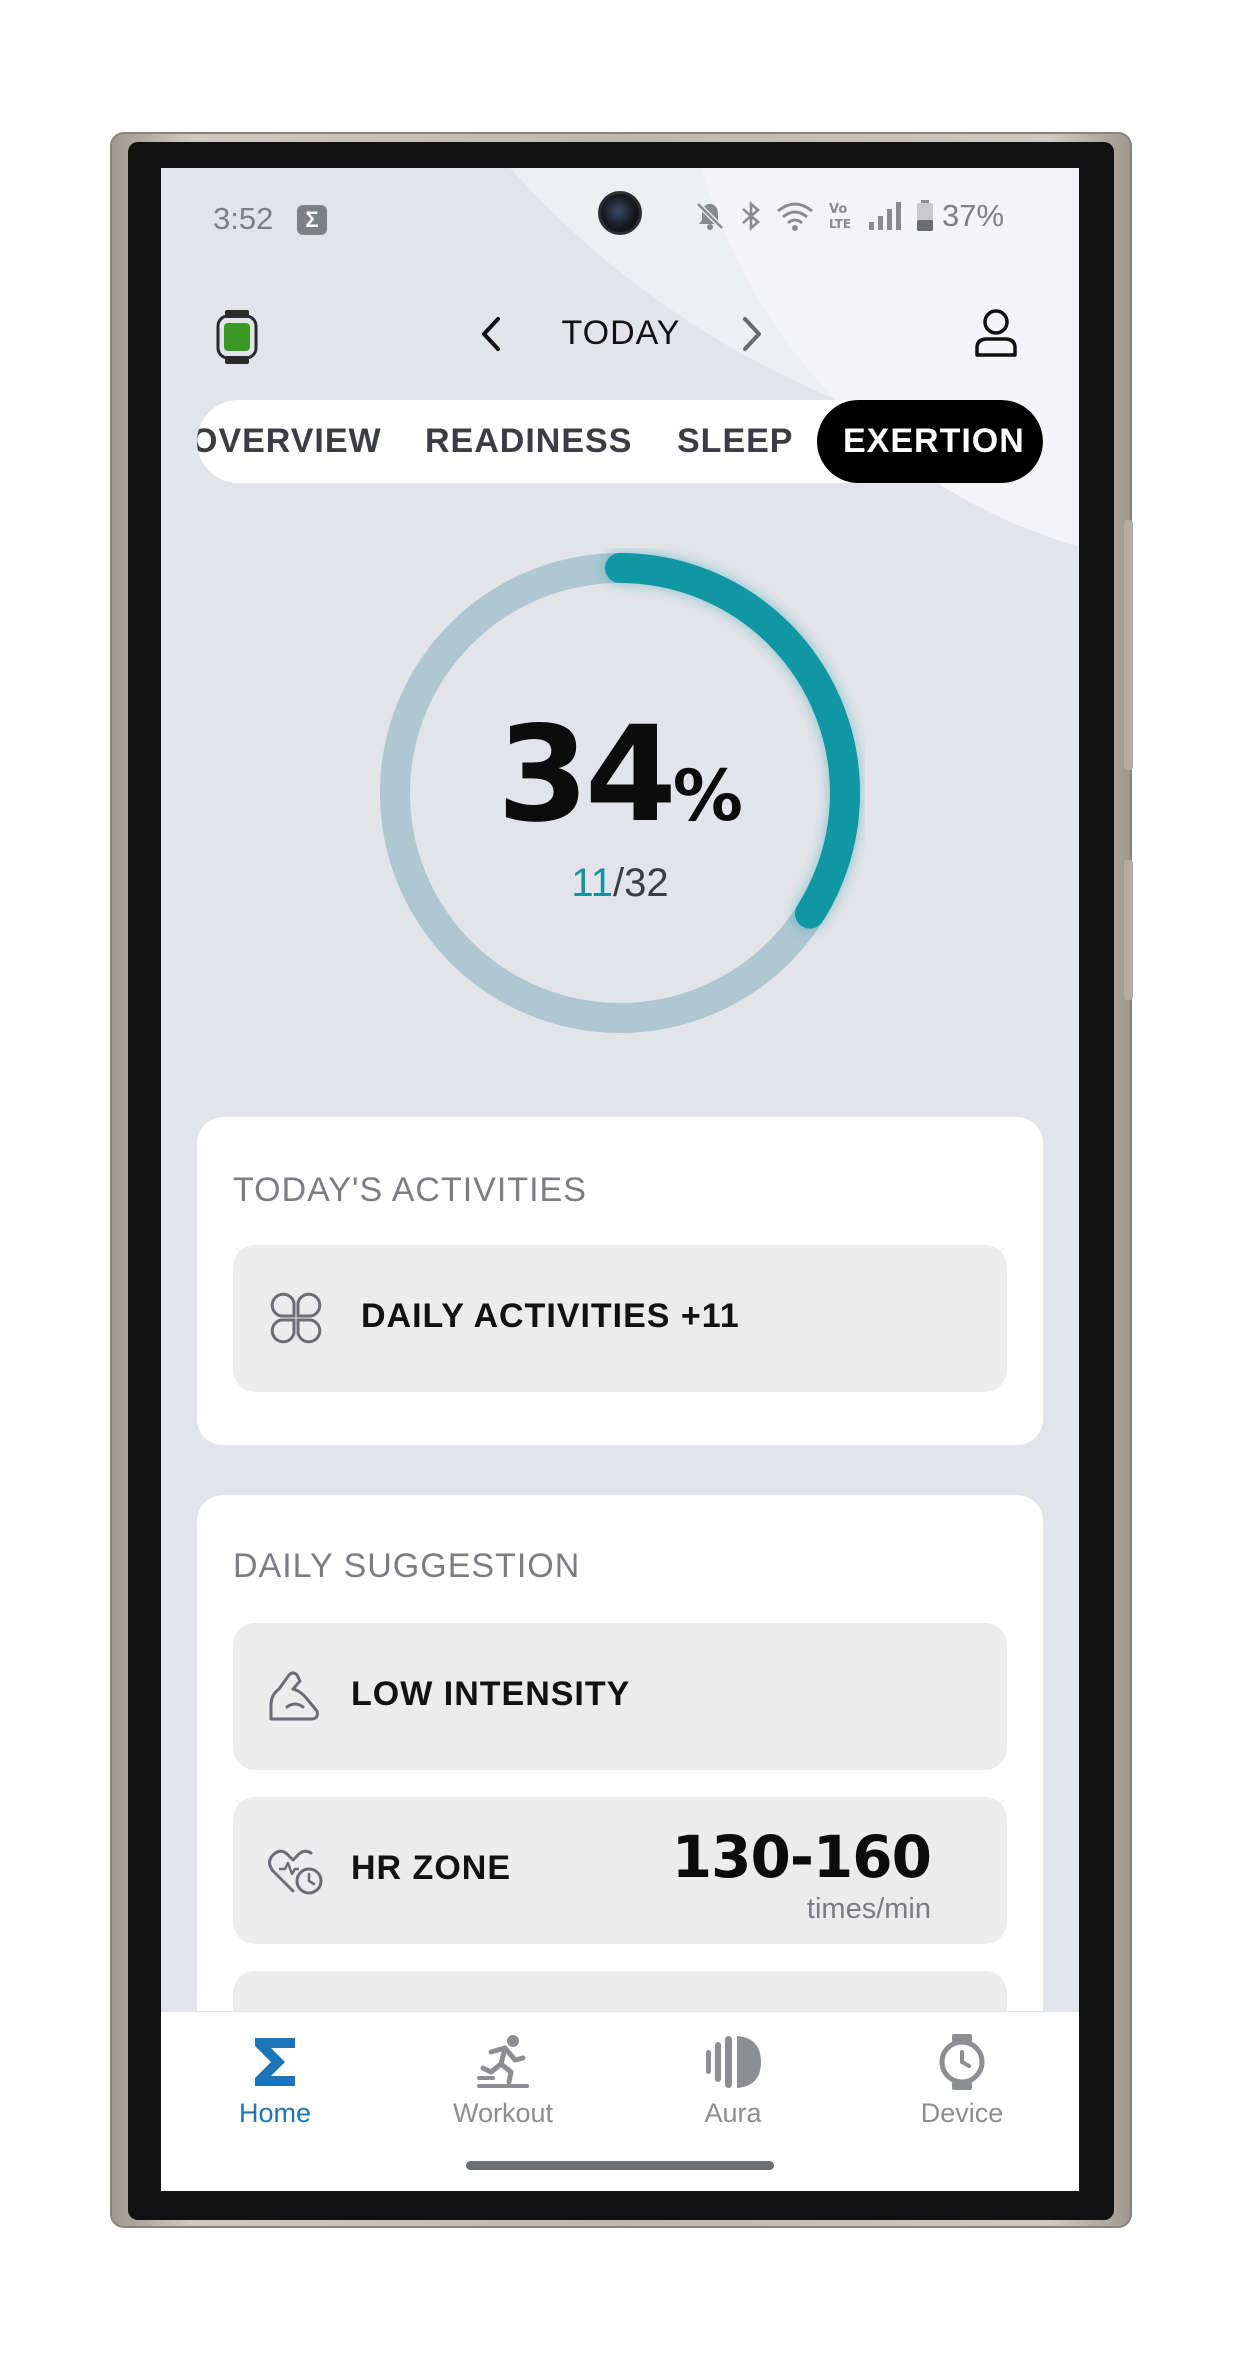  Describe the element at coordinates (868, 1909) in the screenshot. I see `hr-zone-unit: times/min` at that location.